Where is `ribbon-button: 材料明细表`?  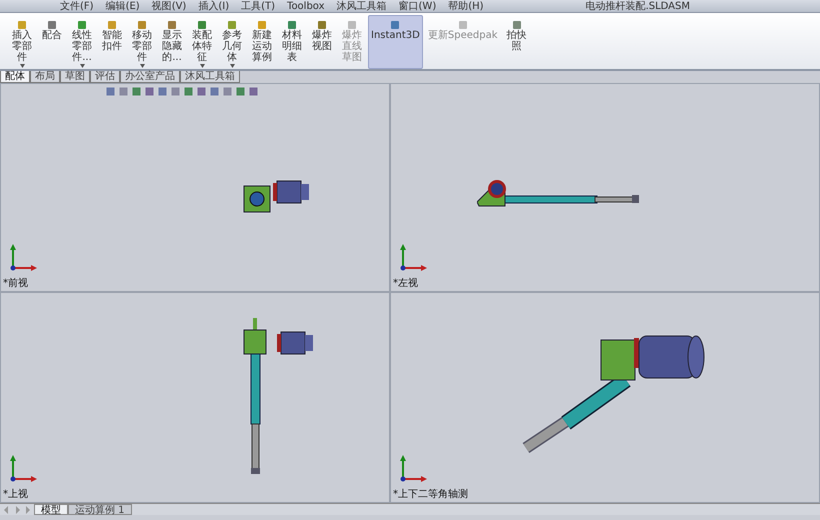 ribbon-button: 材料明细表 is located at coordinates (292, 41).